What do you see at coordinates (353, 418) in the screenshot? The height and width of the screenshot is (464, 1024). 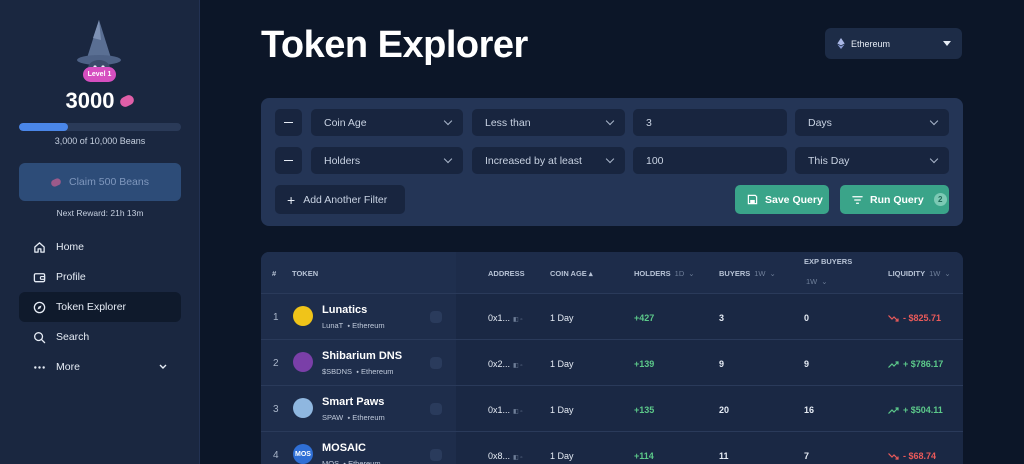 I see `token-meta: SPAW ⬩ Ethereum` at bounding box center [353, 418].